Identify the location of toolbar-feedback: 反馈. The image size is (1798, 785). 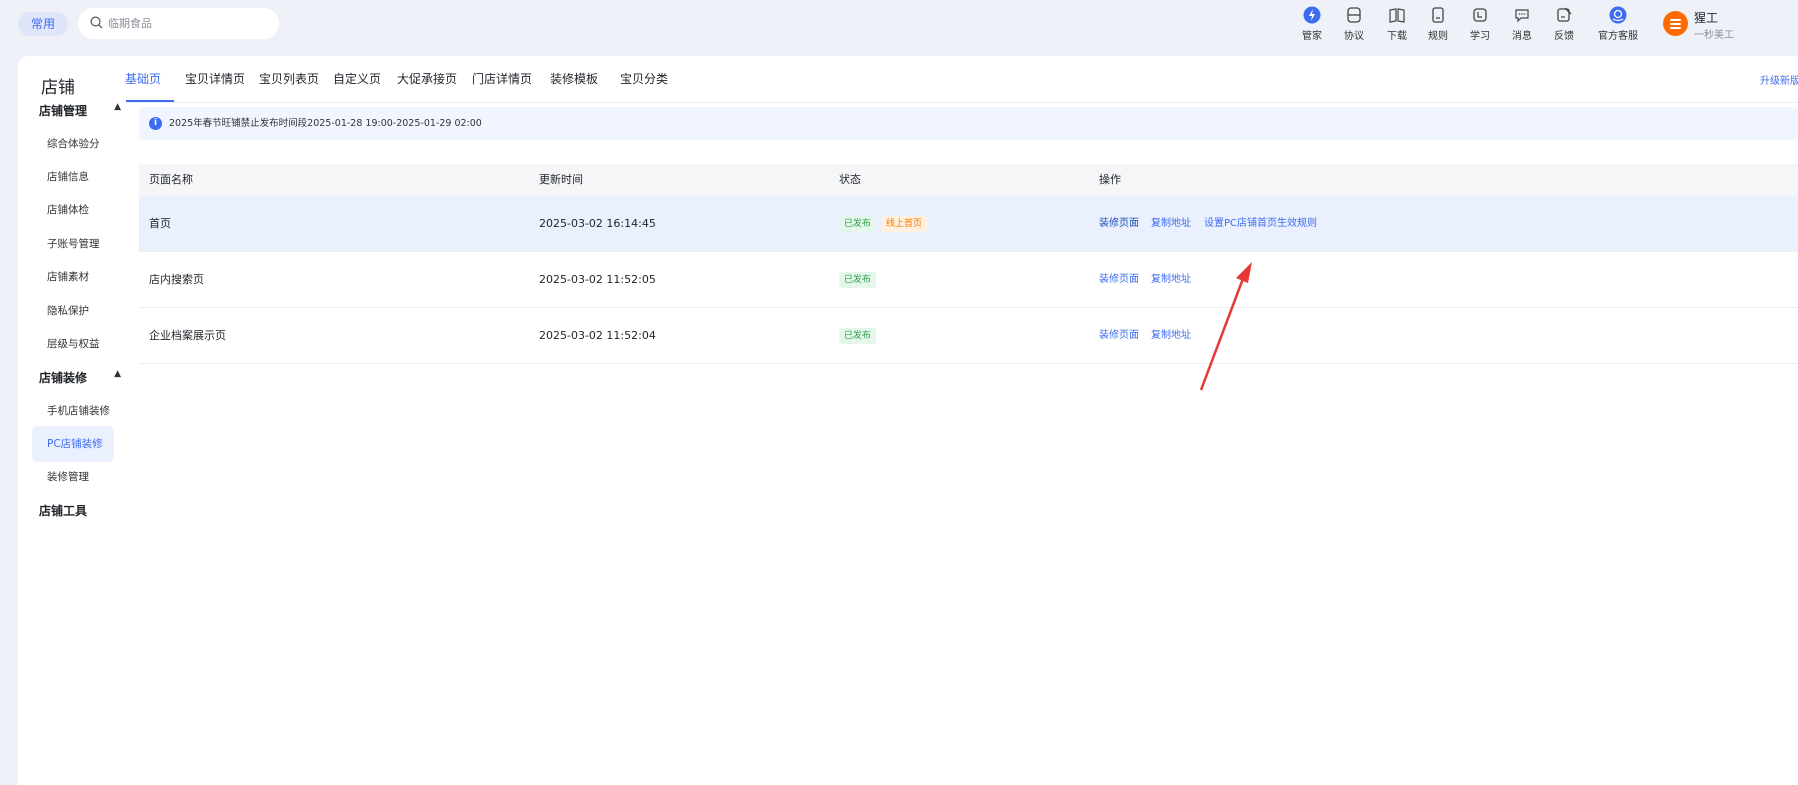
(1564, 24).